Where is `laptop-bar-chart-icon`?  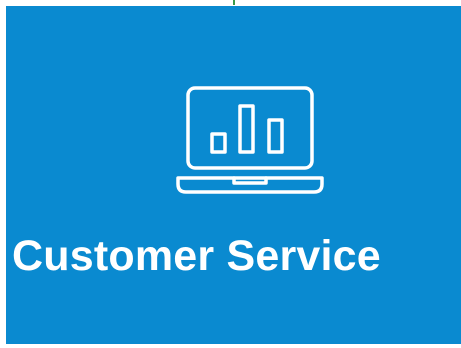 laptop-bar-chart-icon is located at coordinates (250, 140).